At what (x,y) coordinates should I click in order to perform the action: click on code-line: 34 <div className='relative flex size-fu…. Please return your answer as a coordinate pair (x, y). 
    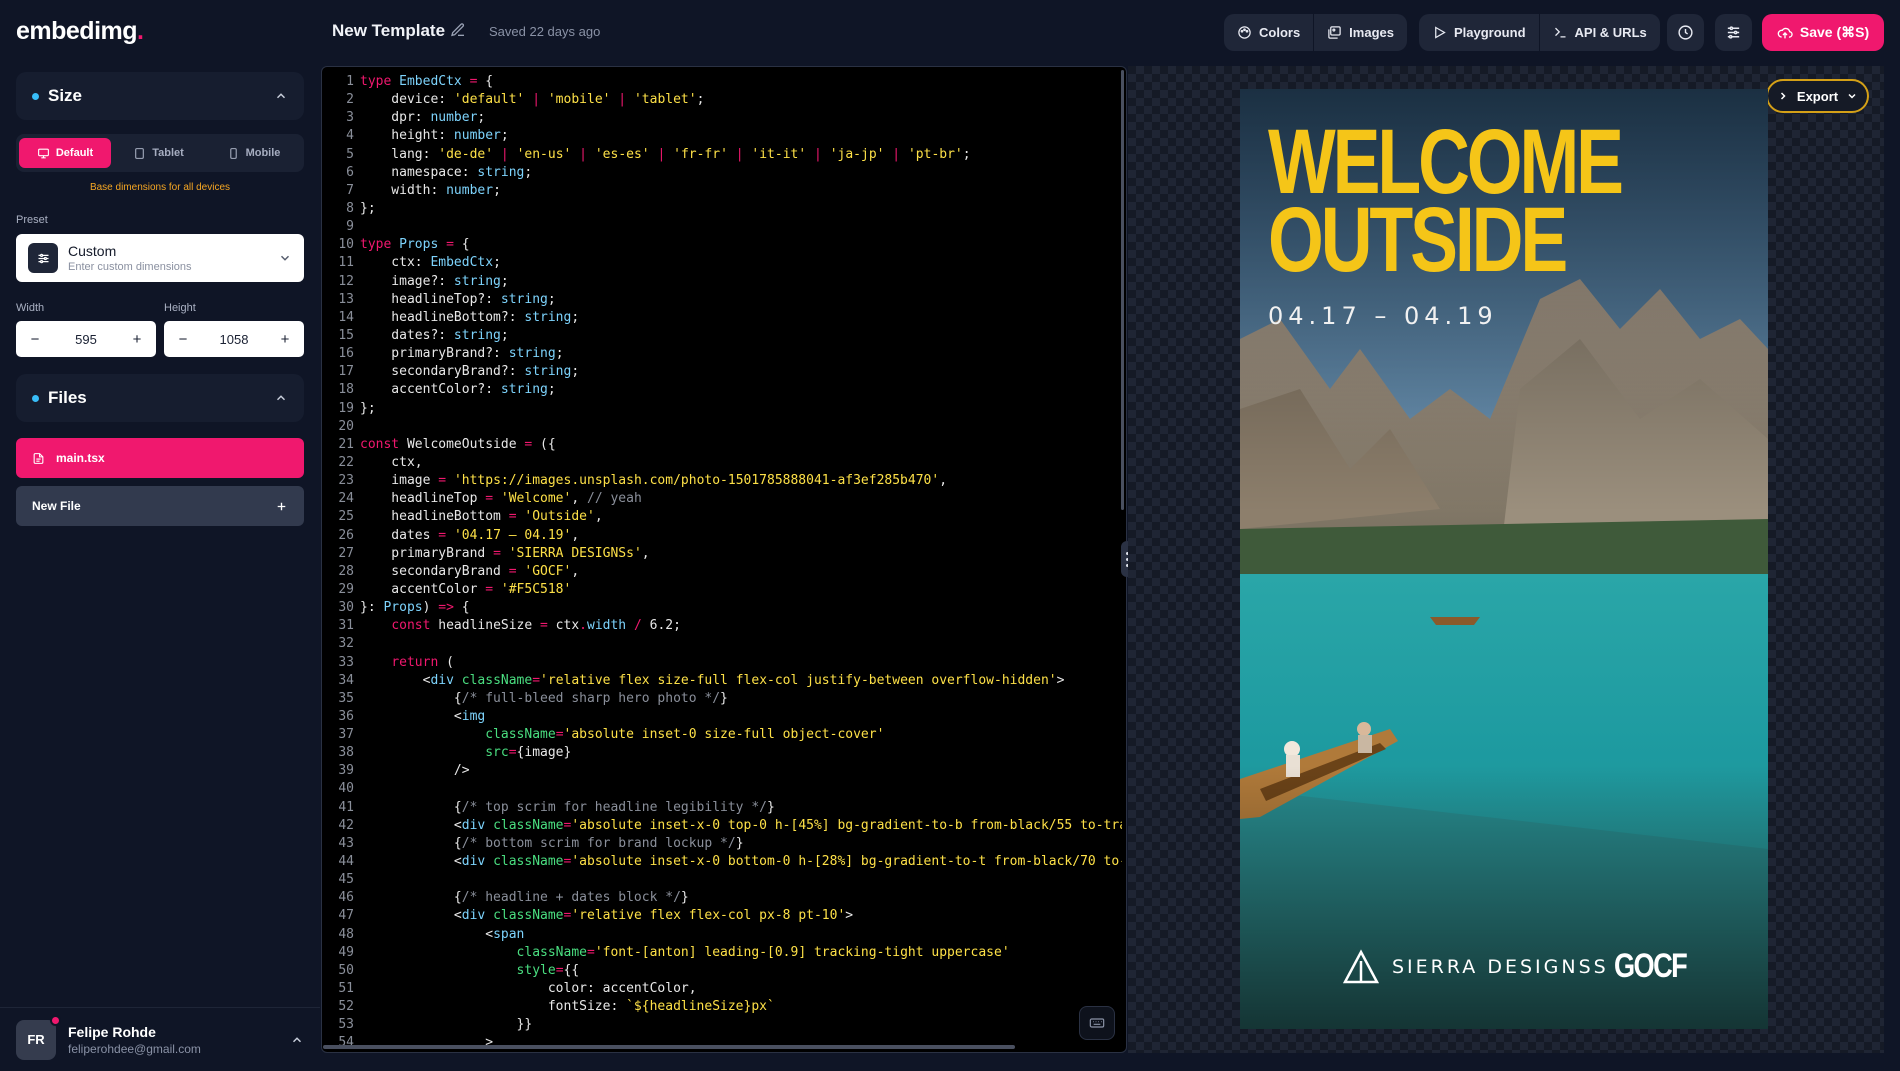
    Looking at the image, I should click on (722, 681).